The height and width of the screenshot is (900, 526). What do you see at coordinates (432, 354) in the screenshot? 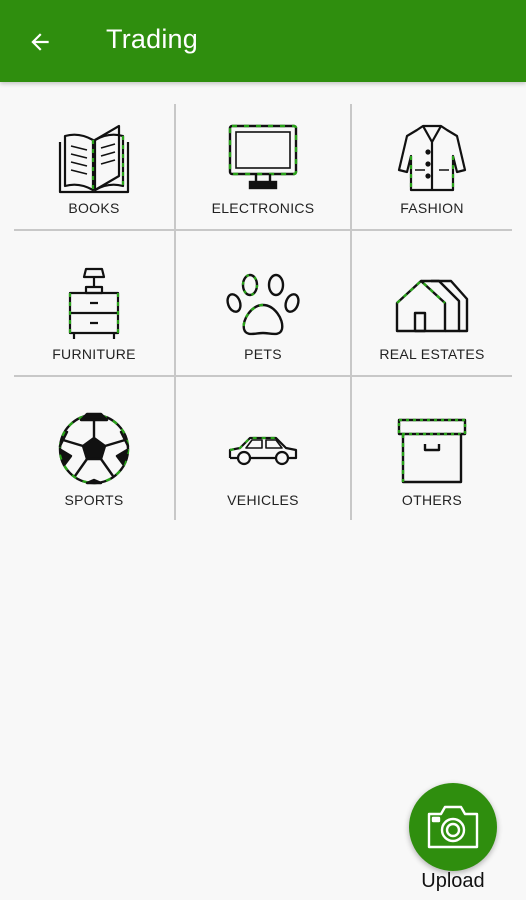
I see `category-label: REAL ESTATES` at bounding box center [432, 354].